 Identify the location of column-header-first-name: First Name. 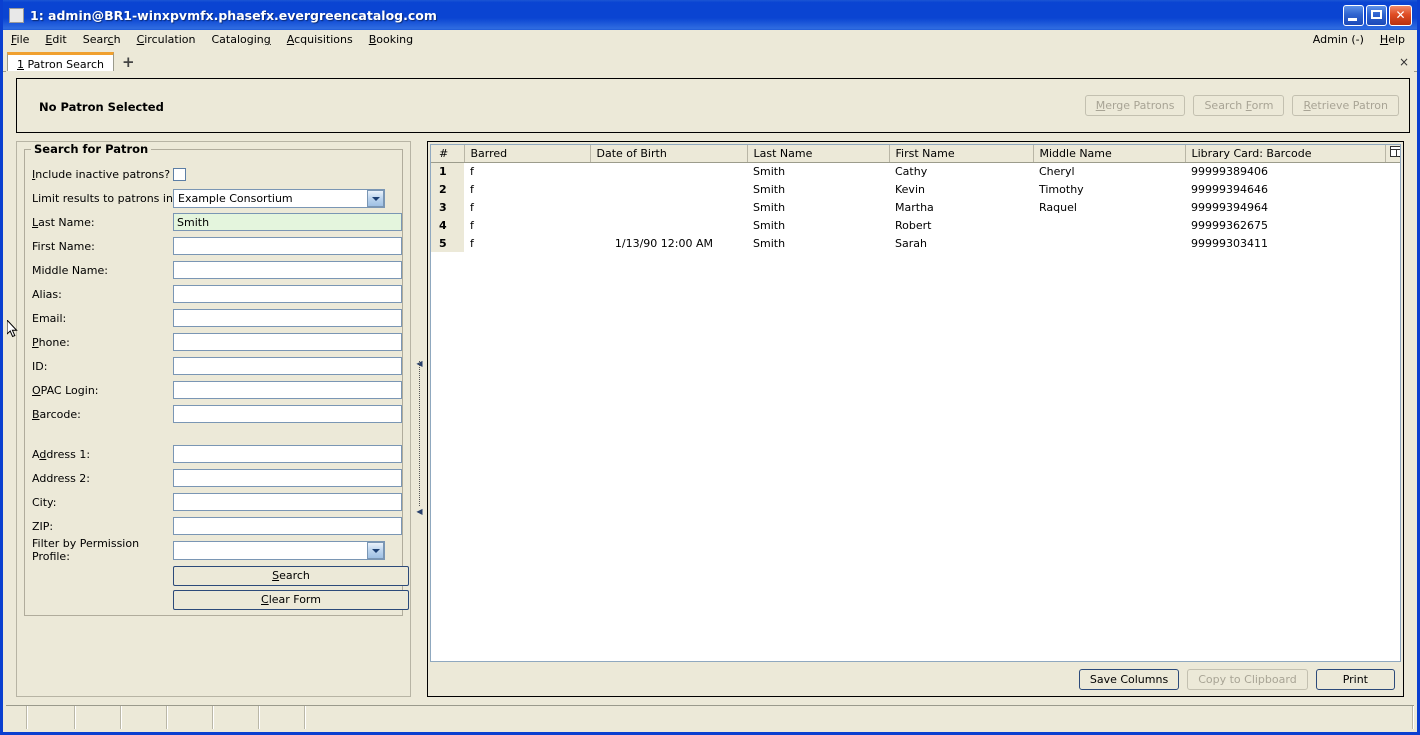
(961, 154).